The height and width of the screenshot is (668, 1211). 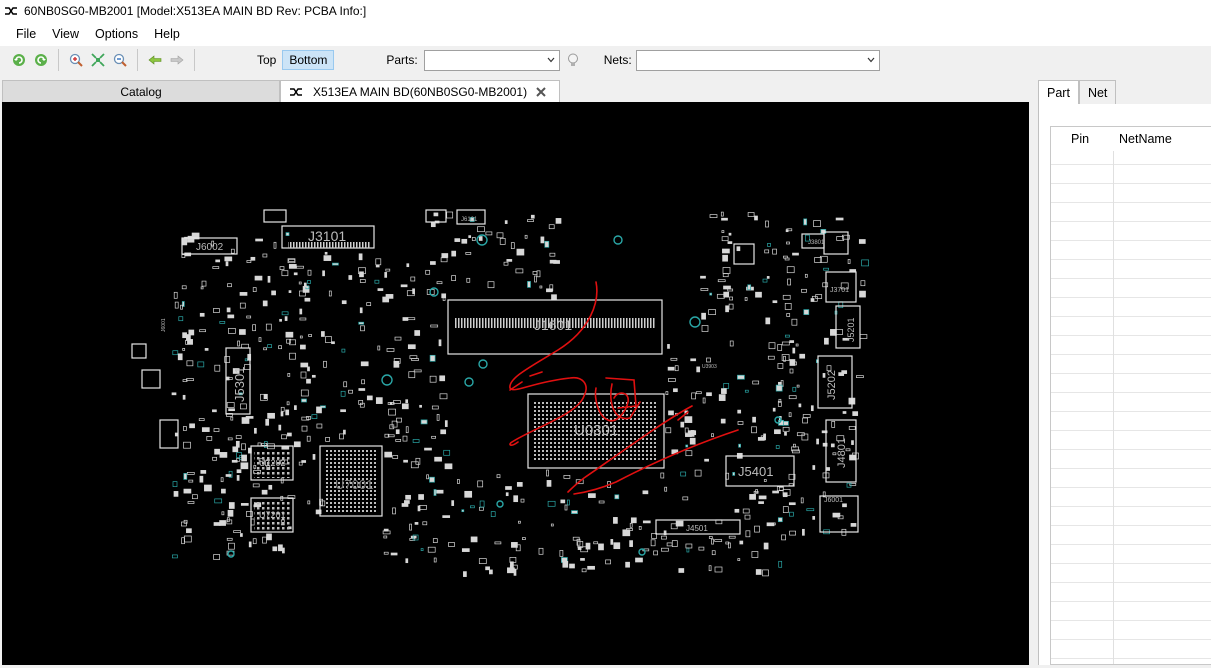 I want to click on nets-dropdown, so click(x=757, y=60).